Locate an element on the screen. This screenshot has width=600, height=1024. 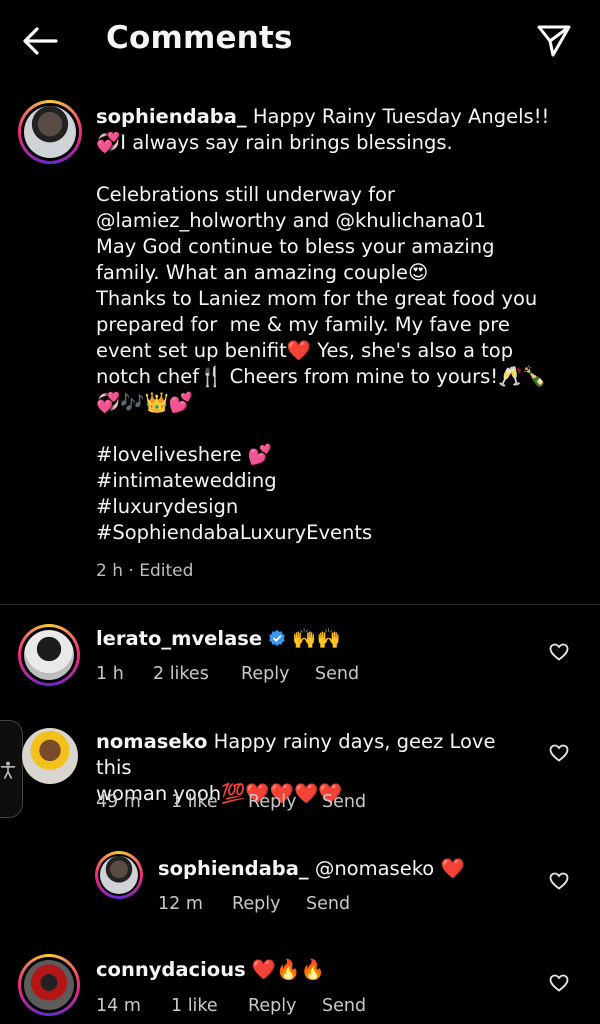
reply-comment-username: sophiendaba_ is located at coordinates (233, 868).